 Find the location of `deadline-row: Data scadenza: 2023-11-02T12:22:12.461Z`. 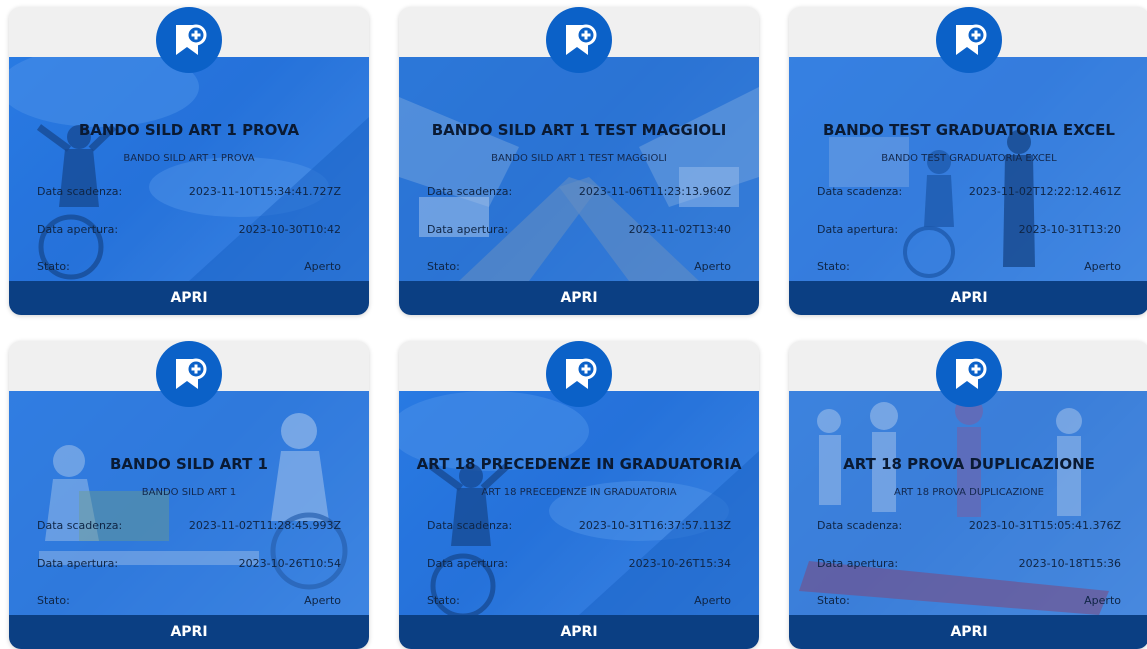

deadline-row: Data scadenza: 2023-11-02T12:22:12.461Z is located at coordinates (969, 191).